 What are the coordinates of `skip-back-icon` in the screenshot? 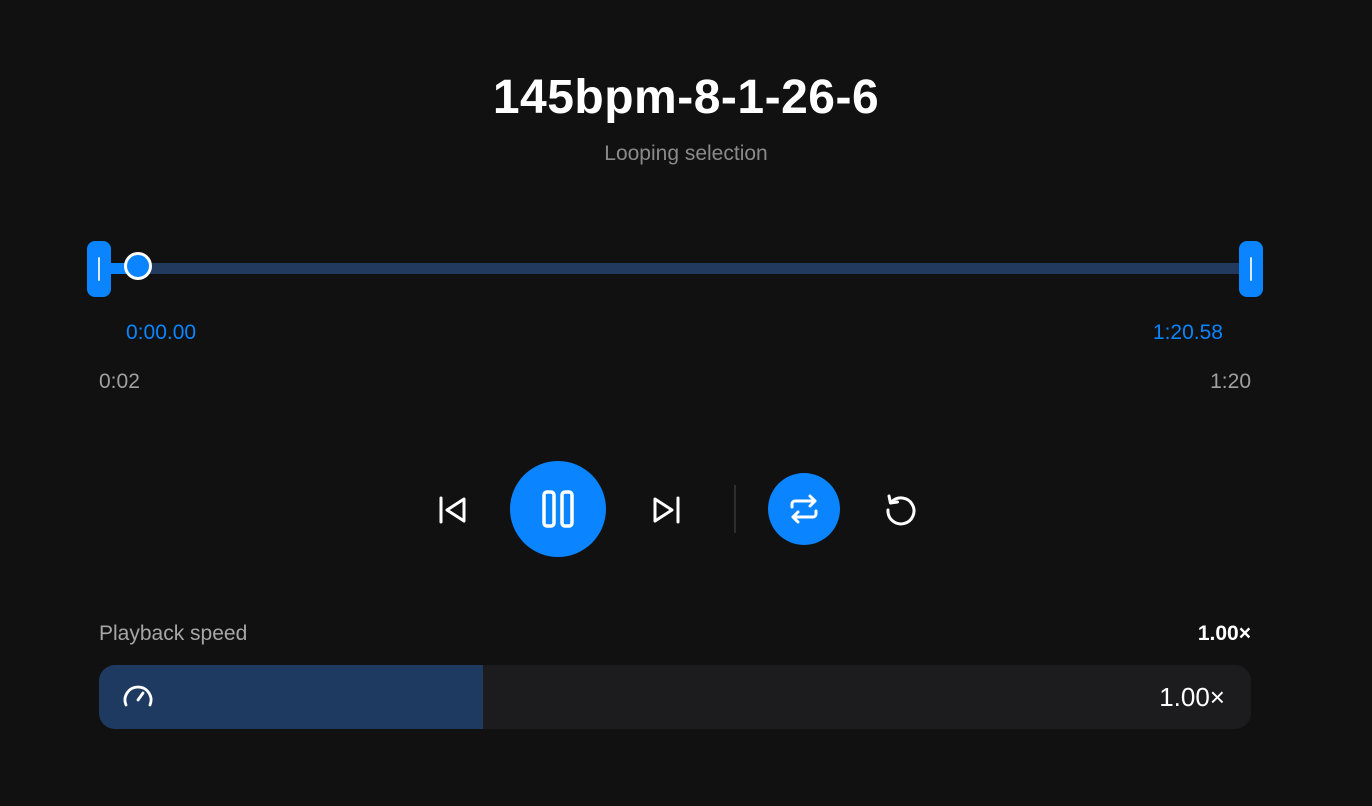 It's located at (452, 510).